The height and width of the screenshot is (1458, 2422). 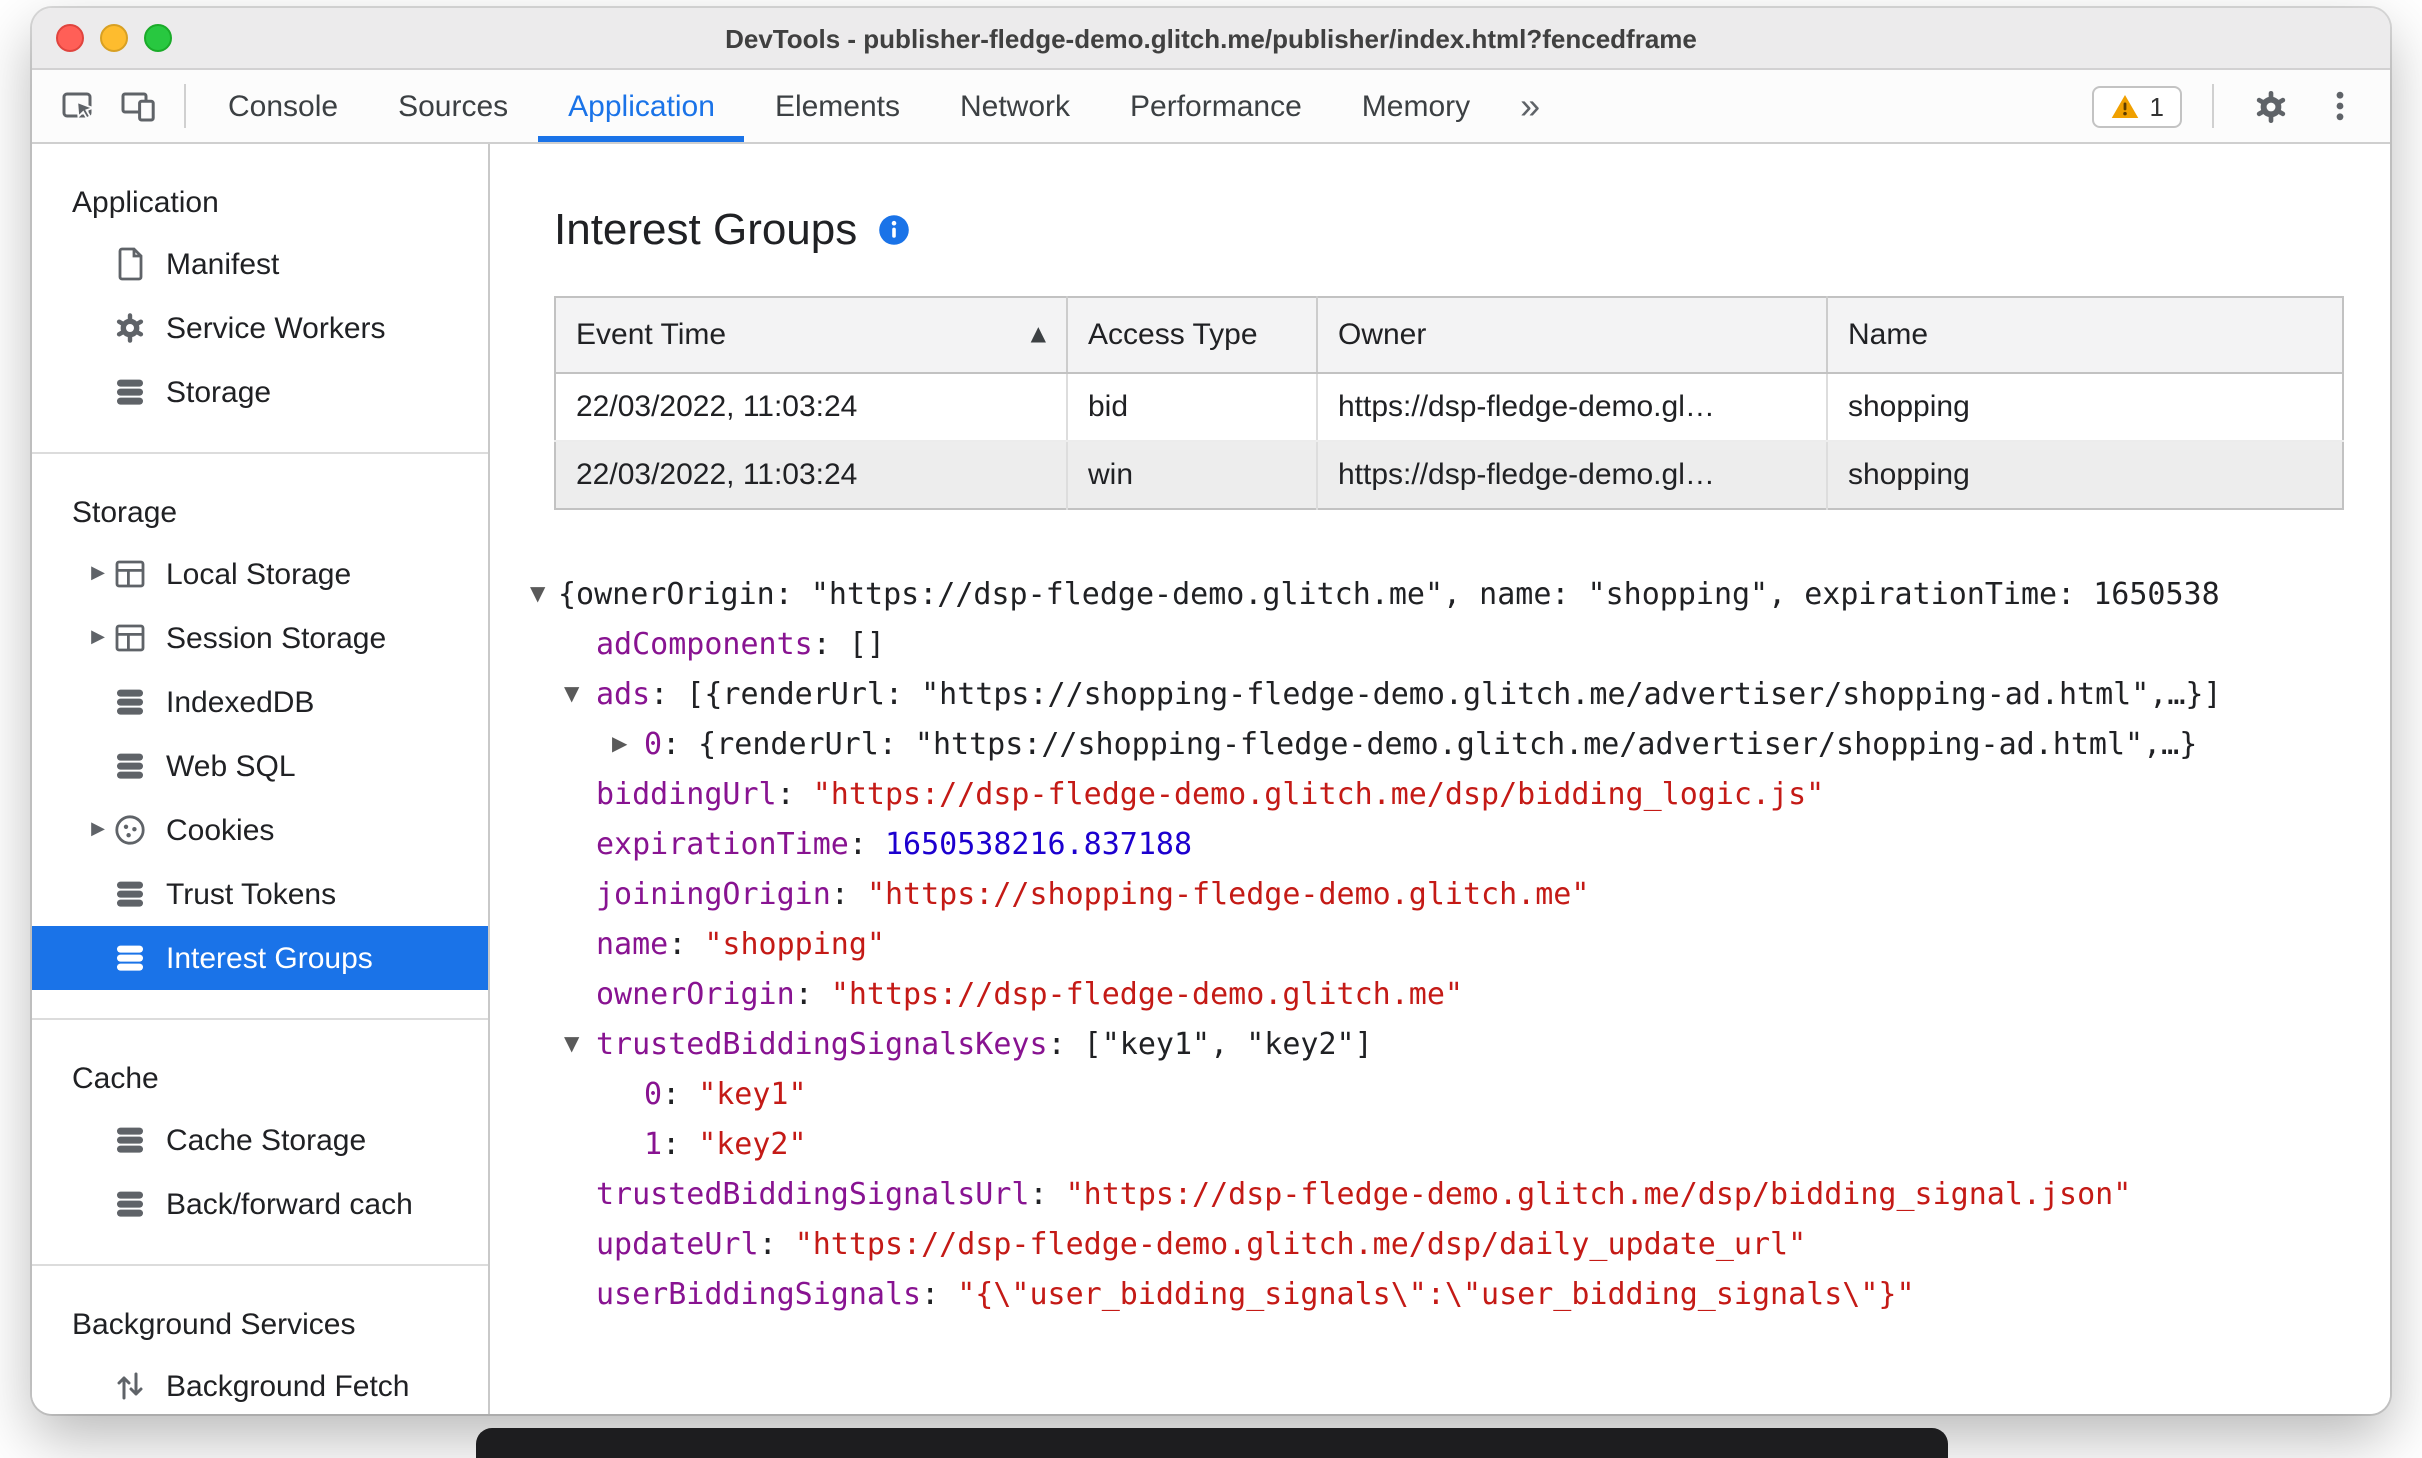 What do you see at coordinates (1382, 335) in the screenshot?
I see `column-header-label: Owner` at bounding box center [1382, 335].